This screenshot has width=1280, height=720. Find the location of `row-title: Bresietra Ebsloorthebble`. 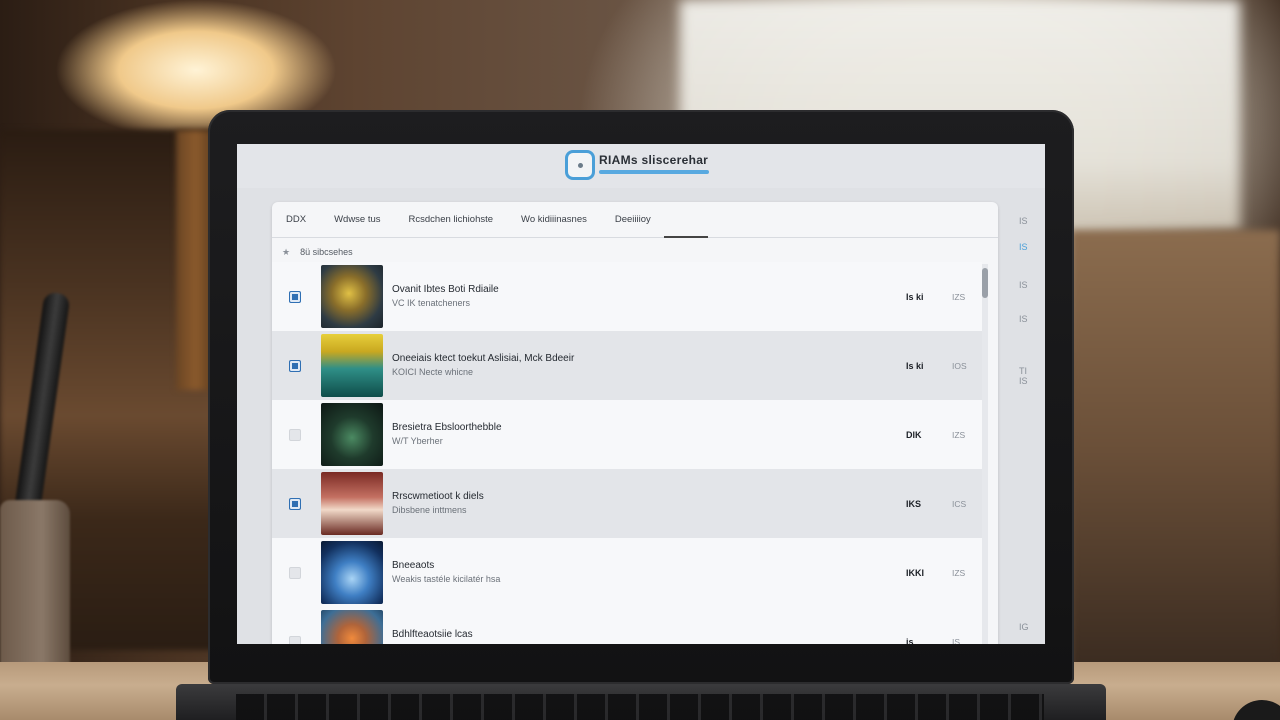

row-title: Bresietra Ebsloorthebble is located at coordinates (447, 427).